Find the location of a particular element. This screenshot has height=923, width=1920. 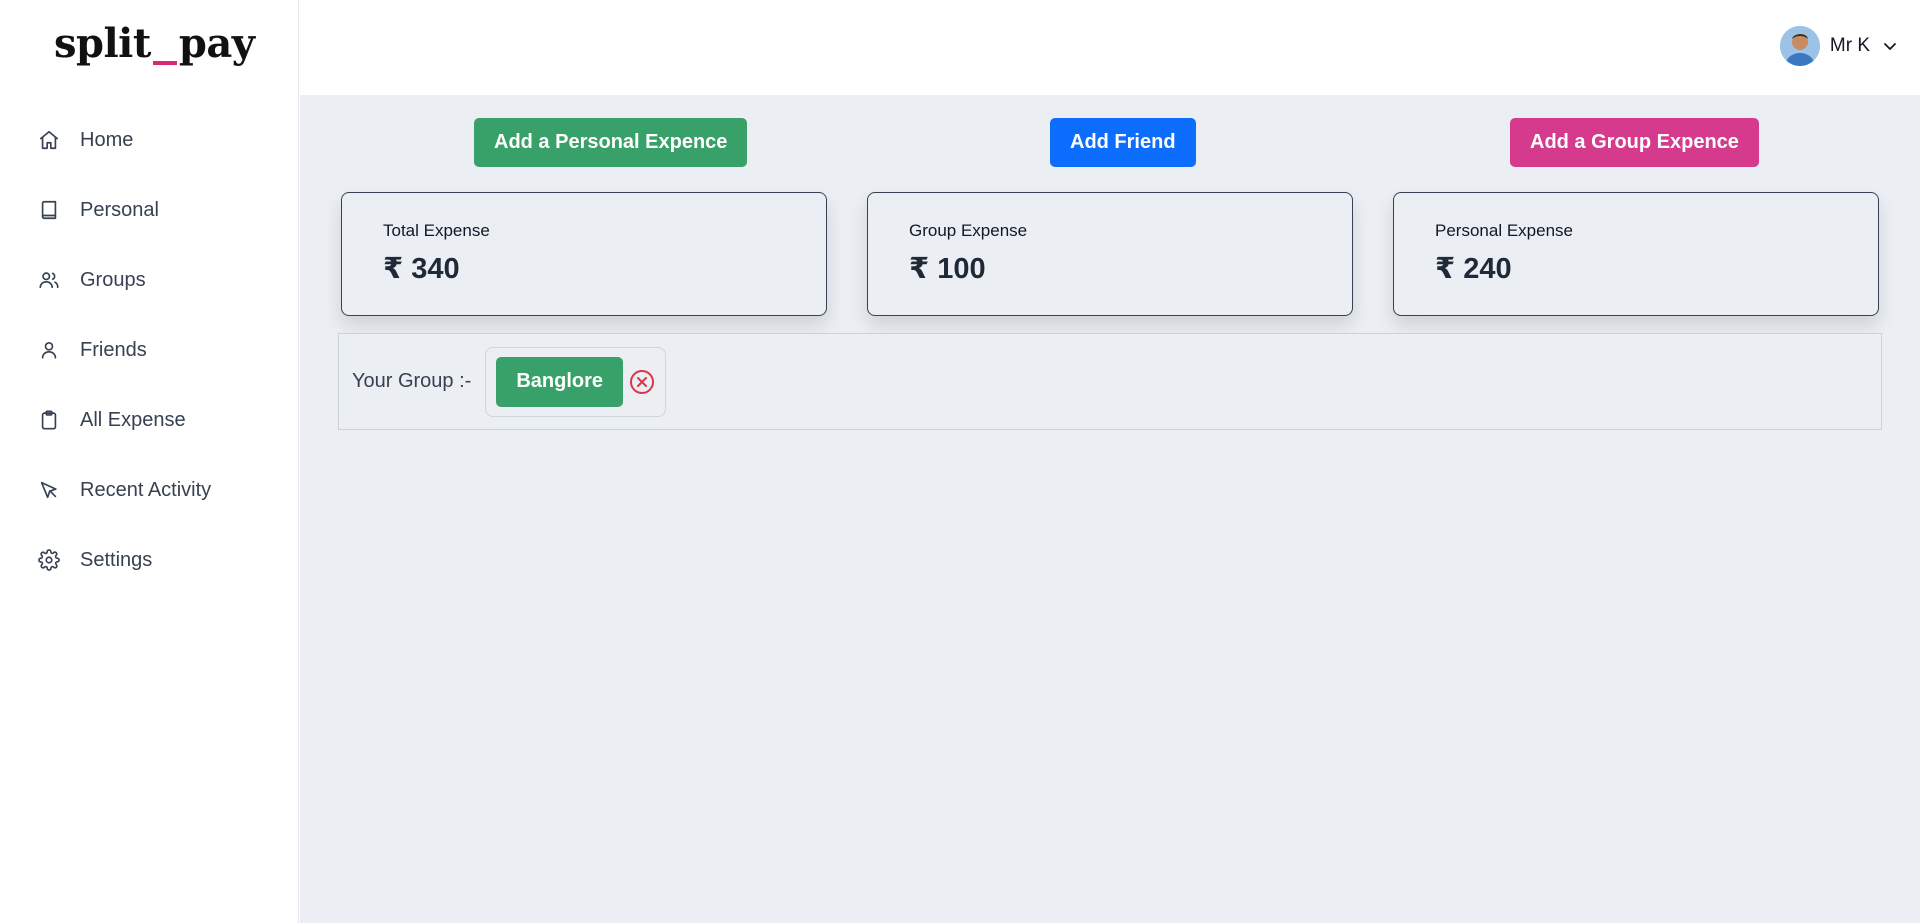

total-expense-card: Total Expense ₹ 340 is located at coordinates (584, 254).